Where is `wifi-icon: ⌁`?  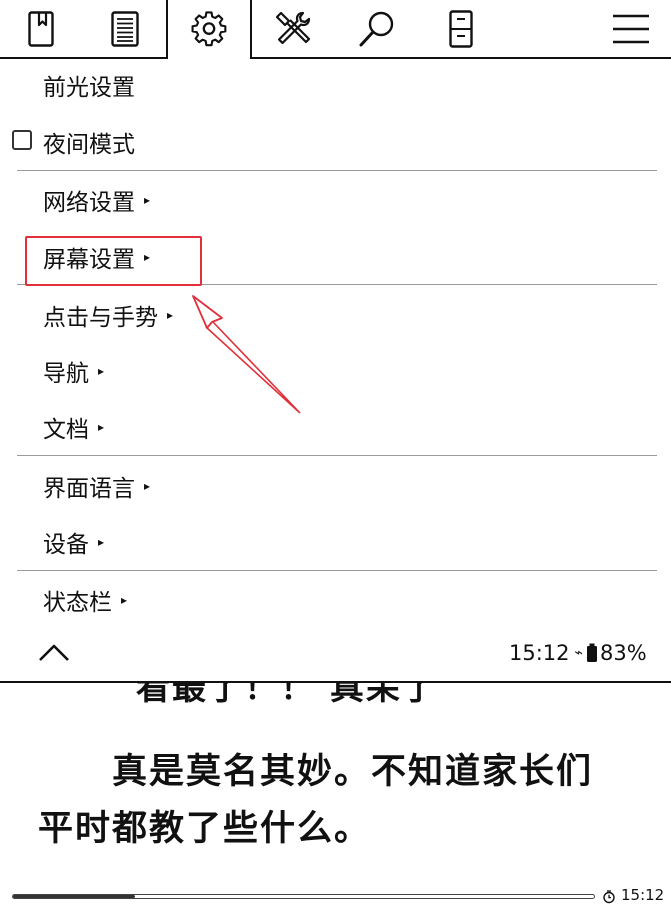
wifi-icon: ⌁ is located at coordinates (578, 653).